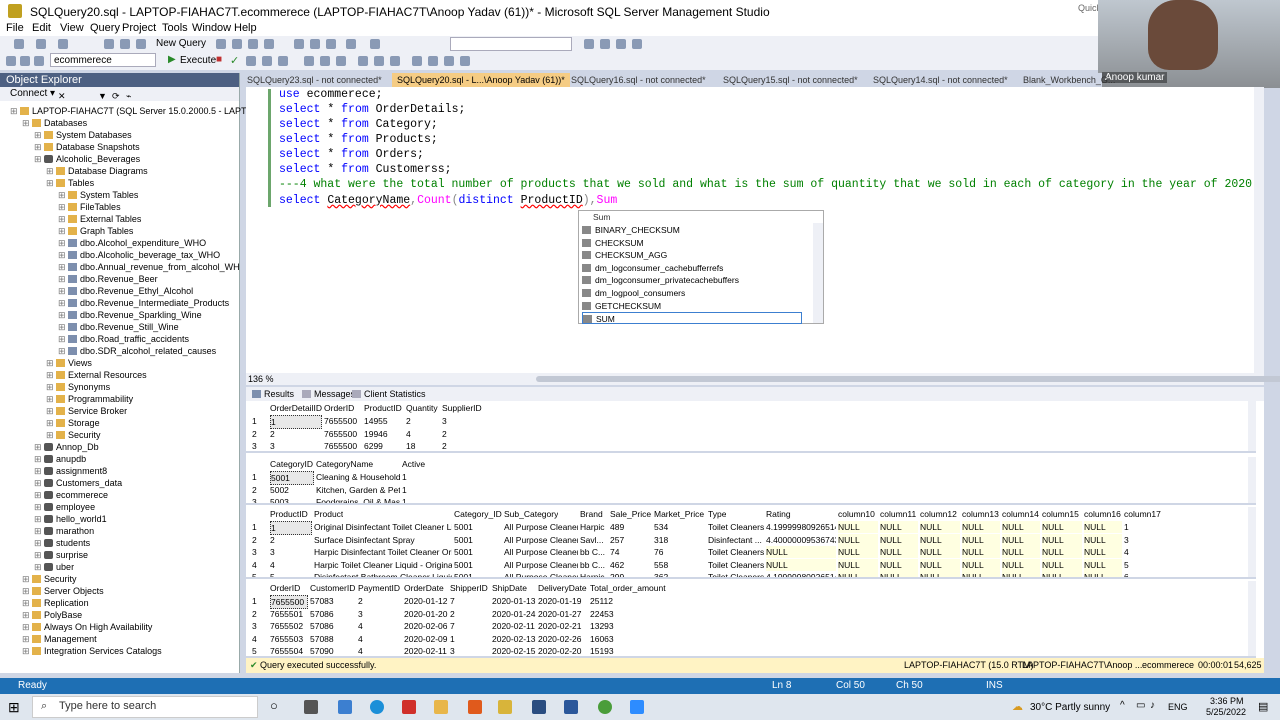 The image size is (1280, 720). I want to click on table-cell: 2020-02-15, so click(514, 650).